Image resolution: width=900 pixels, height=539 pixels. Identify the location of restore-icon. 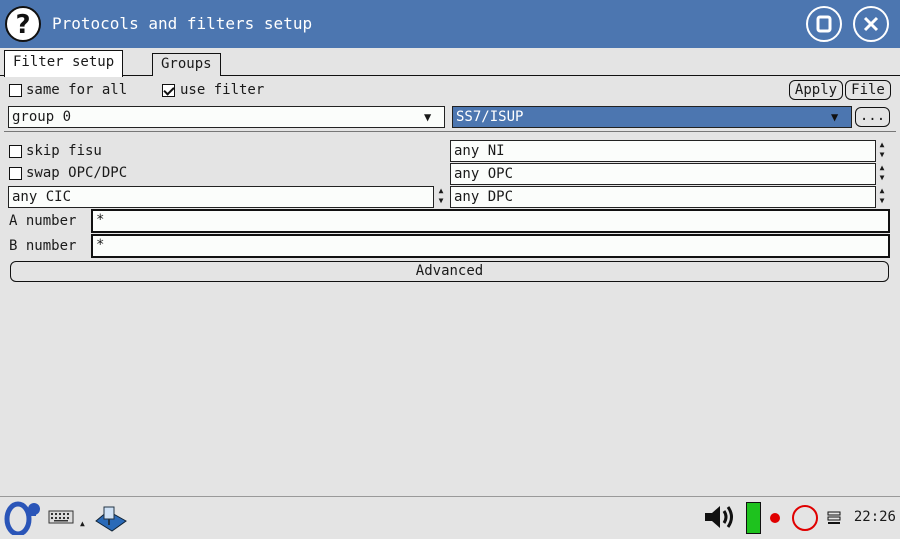
(824, 24).